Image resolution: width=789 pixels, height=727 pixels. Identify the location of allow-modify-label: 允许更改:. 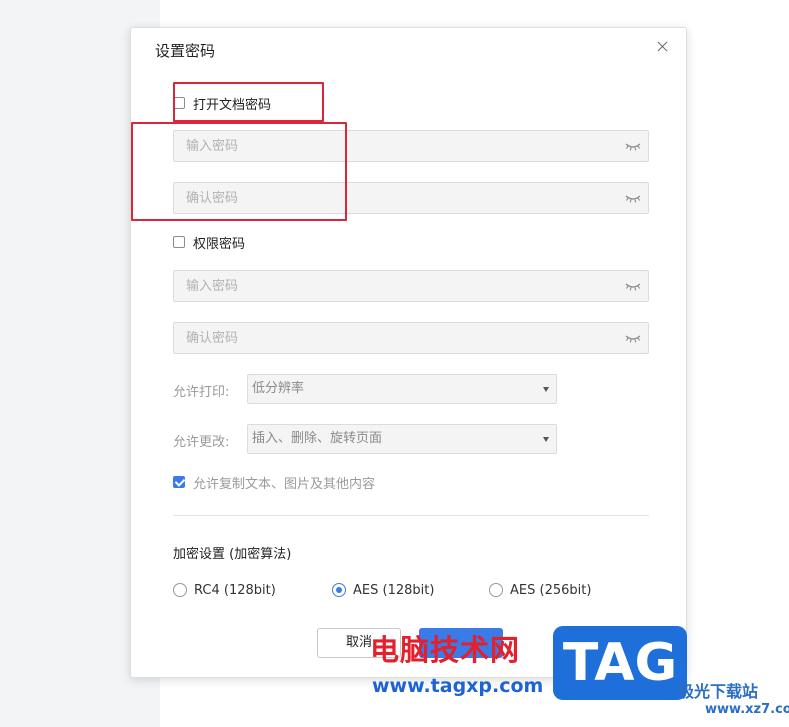
(201, 442).